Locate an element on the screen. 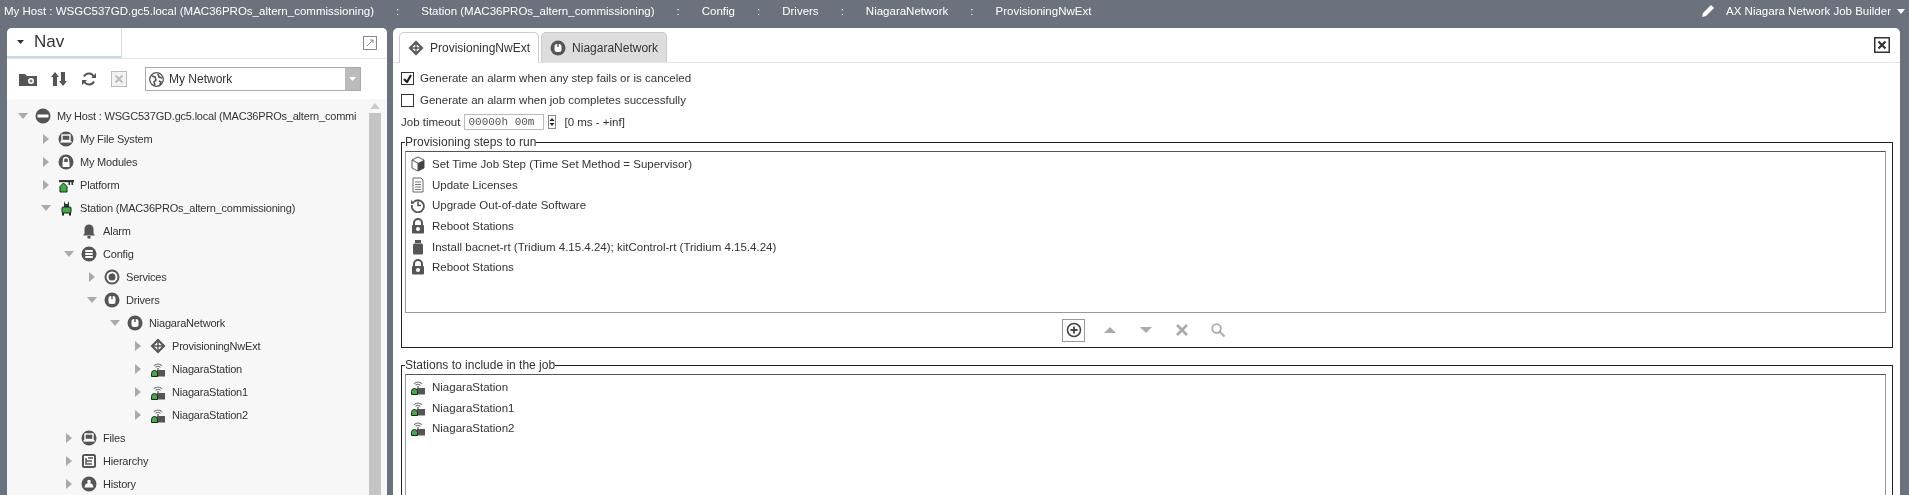  bell-icon is located at coordinates (89, 230).